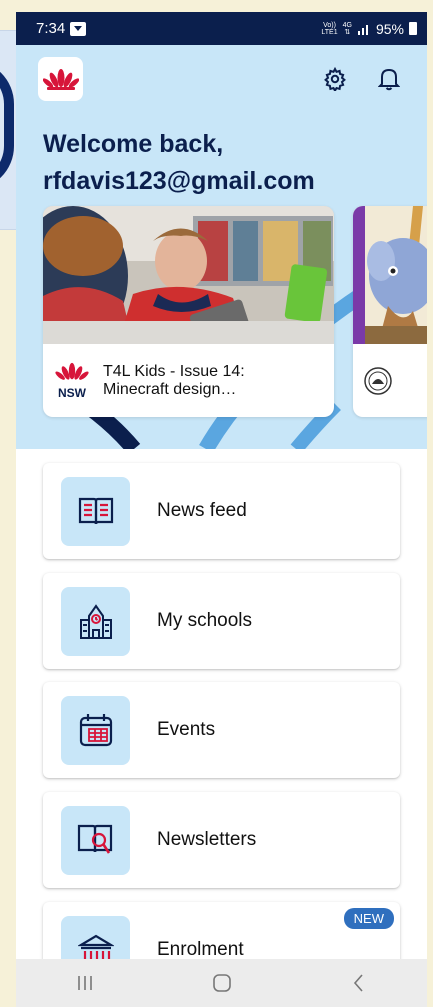 Image resolution: width=433 pixels, height=1007 pixels. What do you see at coordinates (85, 983) in the screenshot?
I see `recent-apps-button` at bounding box center [85, 983].